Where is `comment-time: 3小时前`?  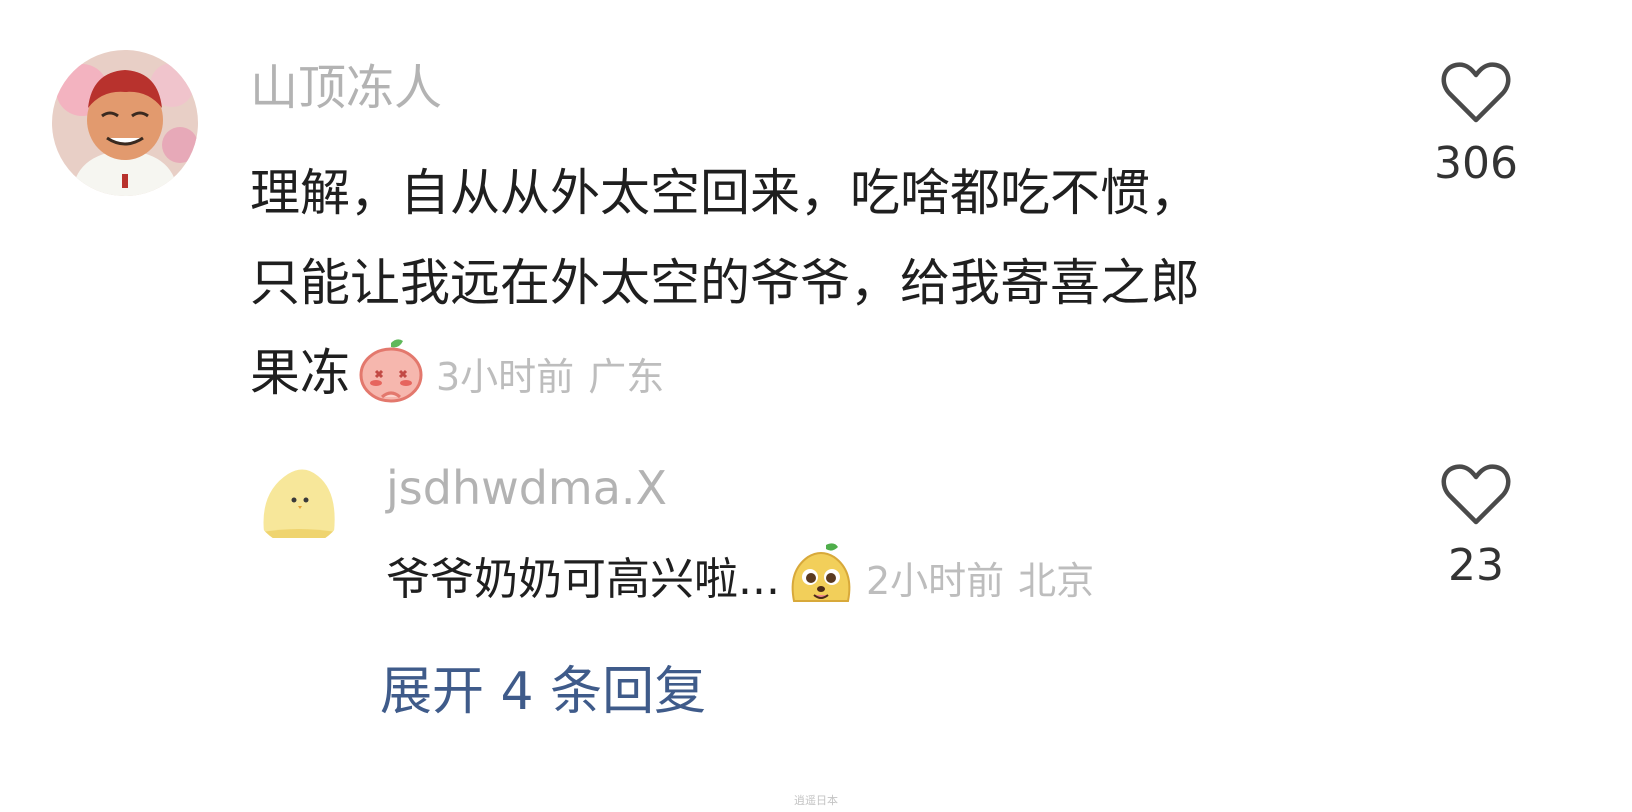 comment-time: 3小时前 is located at coordinates (505, 377).